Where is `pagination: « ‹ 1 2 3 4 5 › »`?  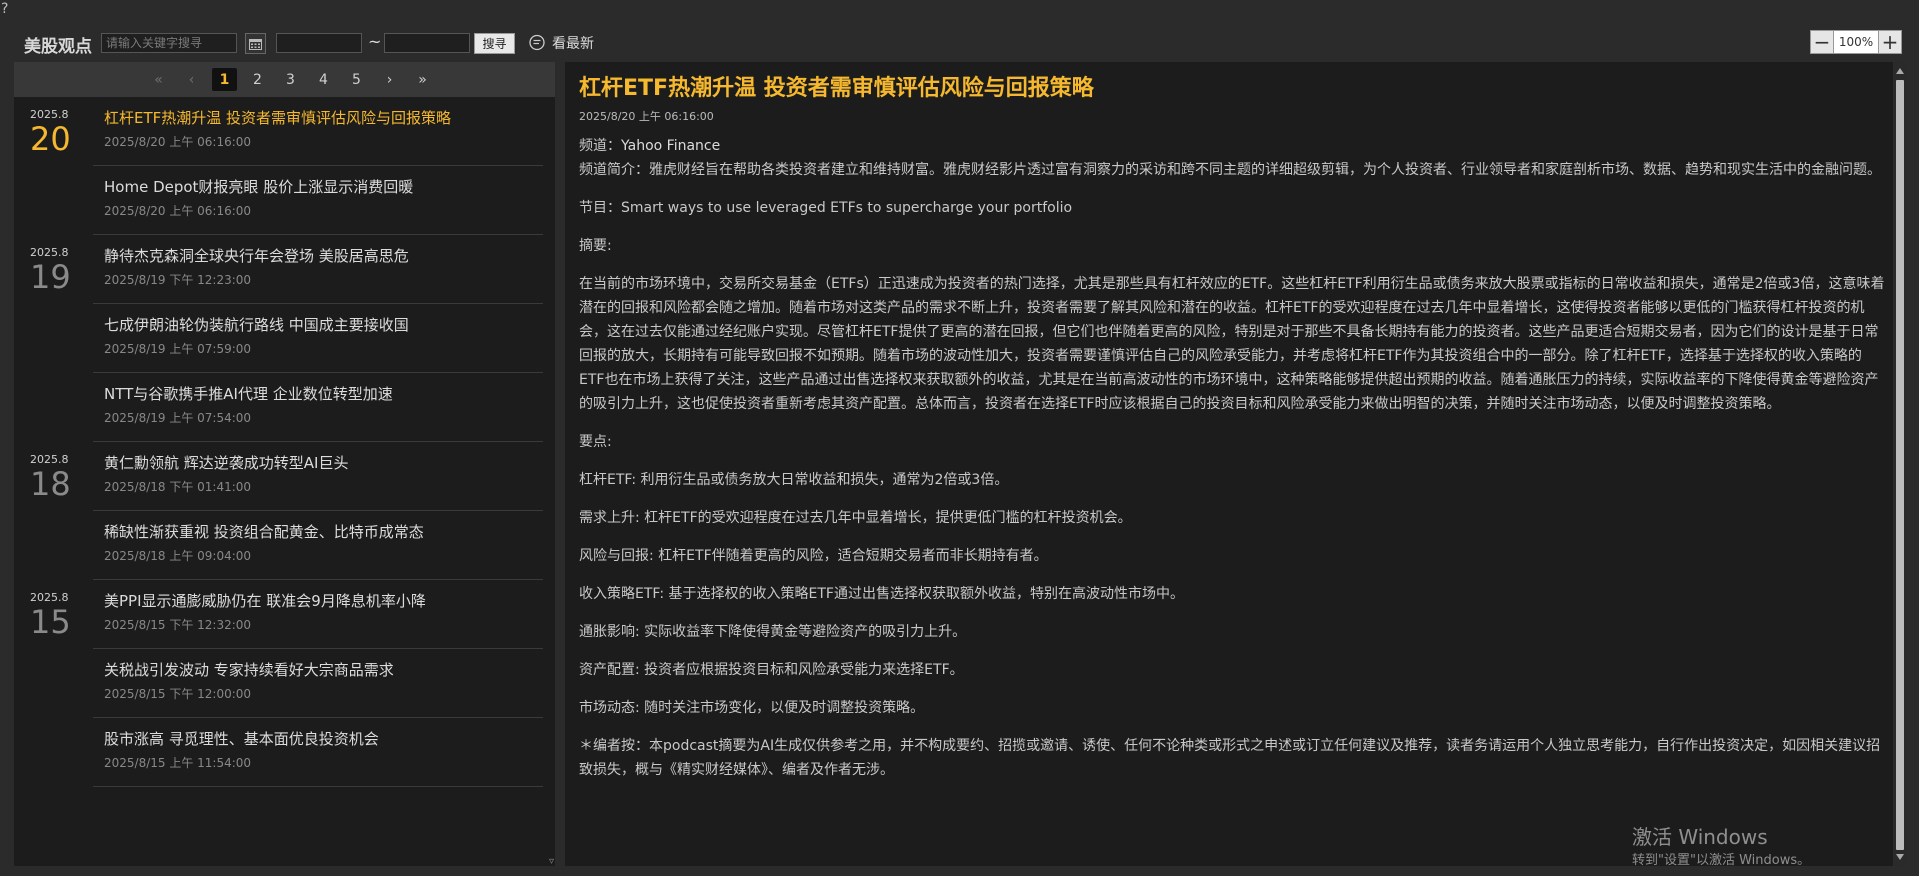 pagination: « ‹ 1 2 3 4 5 › » is located at coordinates (284, 79).